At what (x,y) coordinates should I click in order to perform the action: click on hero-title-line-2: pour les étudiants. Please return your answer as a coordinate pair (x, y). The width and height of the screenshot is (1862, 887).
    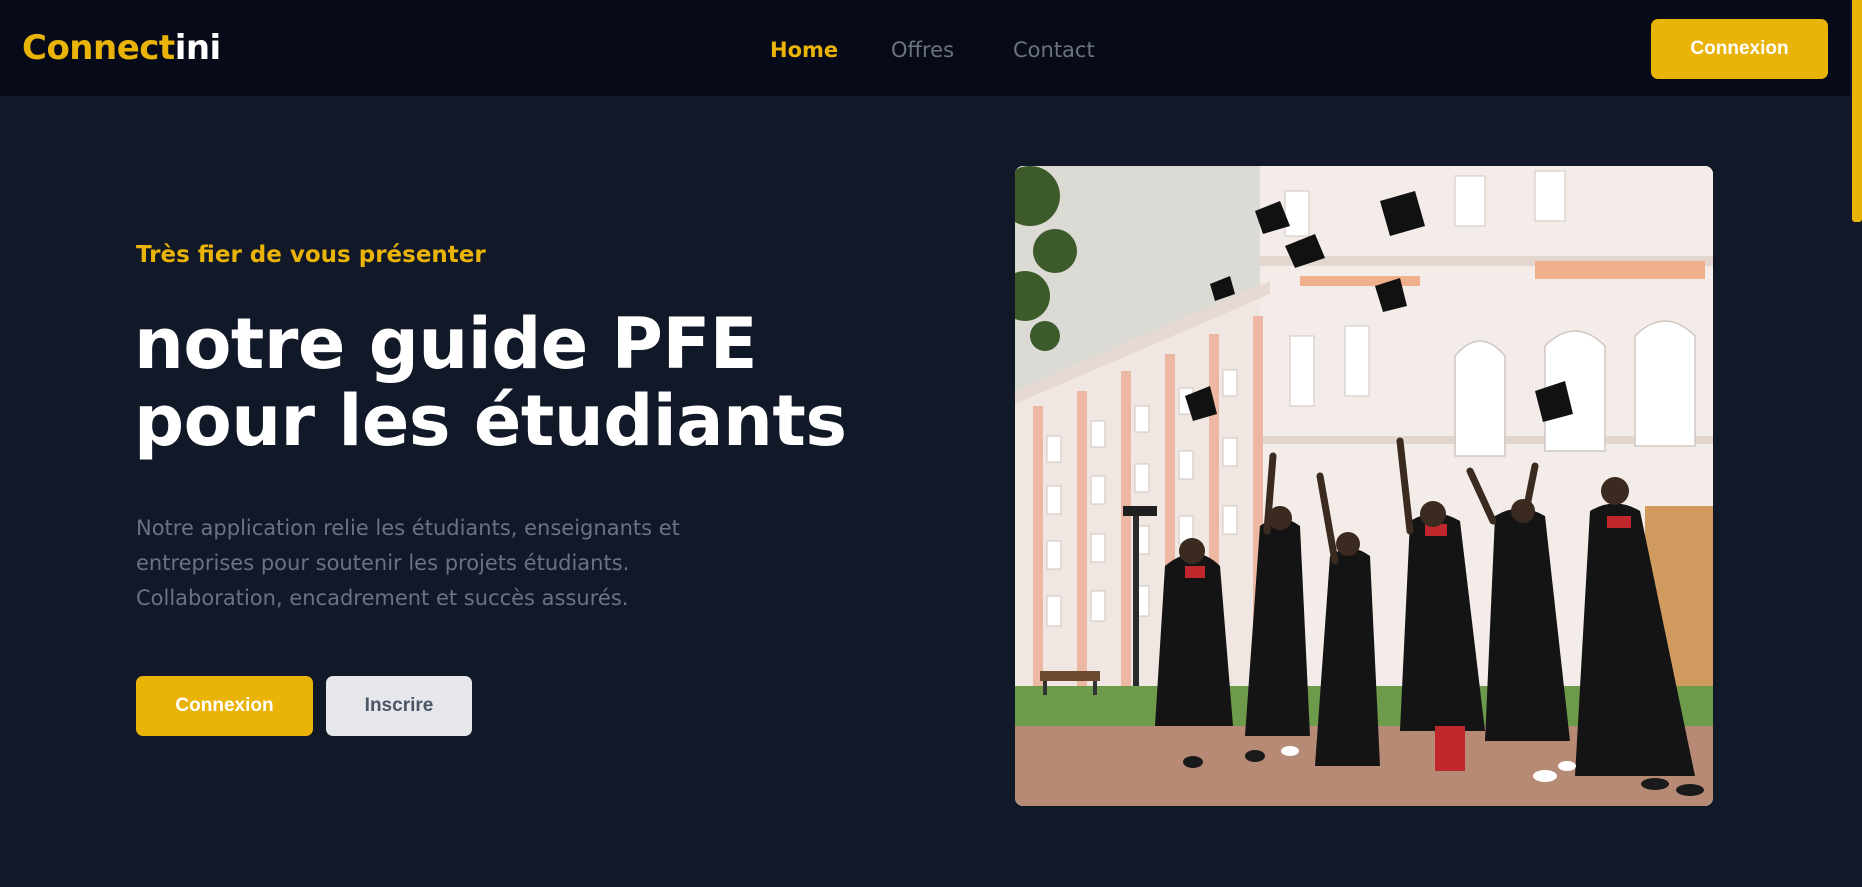
    Looking at the image, I should click on (490, 421).